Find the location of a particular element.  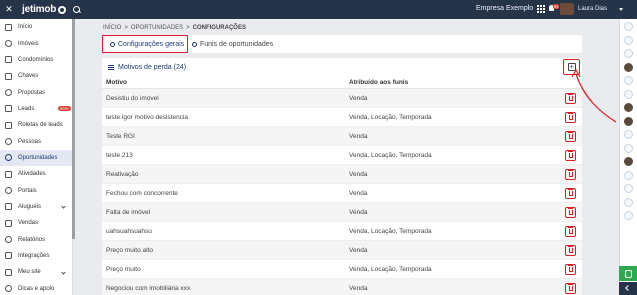

sidebar-item-oportunidades: Oportunidades is located at coordinates (36, 158).